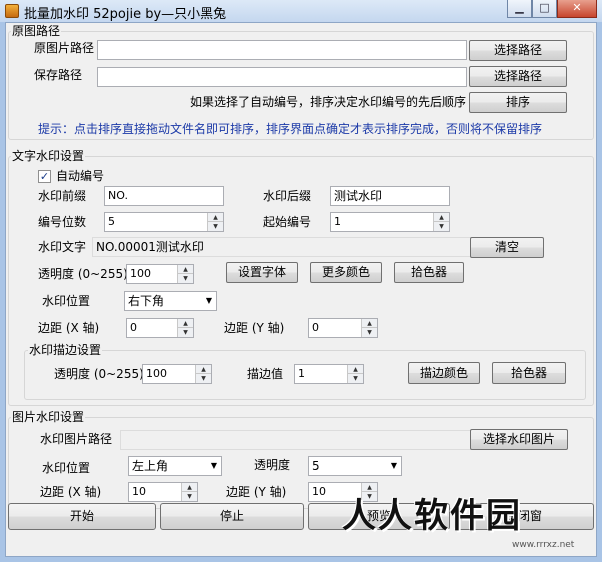 This screenshot has height=562, width=602. I want to click on image-position-value: 左上角, so click(150, 466).